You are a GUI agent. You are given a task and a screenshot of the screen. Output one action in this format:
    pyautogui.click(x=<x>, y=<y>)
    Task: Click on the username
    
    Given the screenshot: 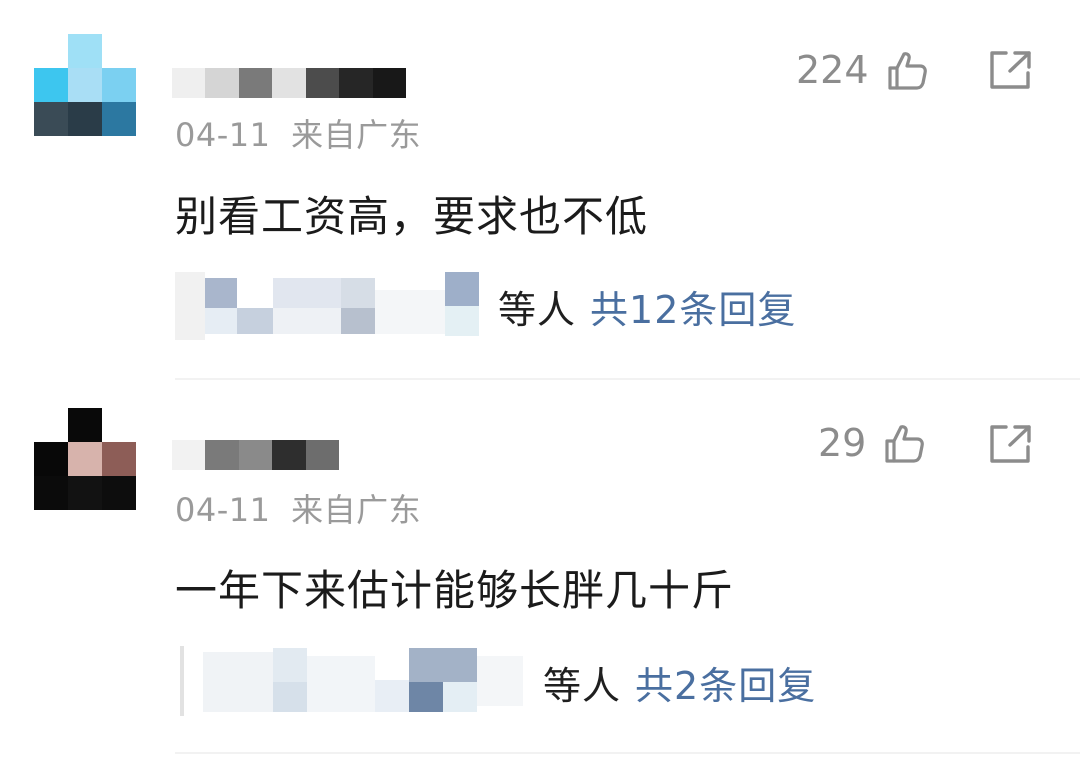 What is the action you would take?
    pyautogui.click(x=255, y=455)
    